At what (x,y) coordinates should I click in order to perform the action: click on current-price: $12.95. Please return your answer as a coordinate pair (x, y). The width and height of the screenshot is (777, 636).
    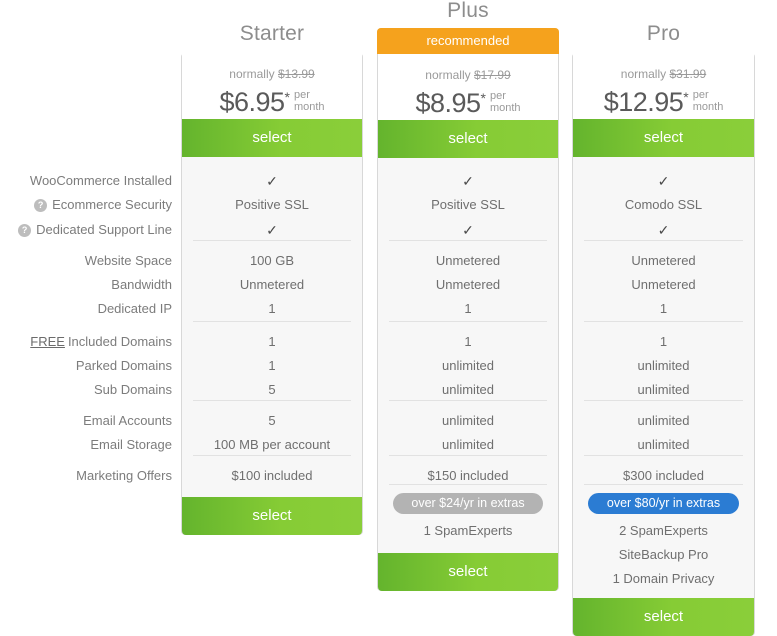
    Looking at the image, I should click on (643, 102).